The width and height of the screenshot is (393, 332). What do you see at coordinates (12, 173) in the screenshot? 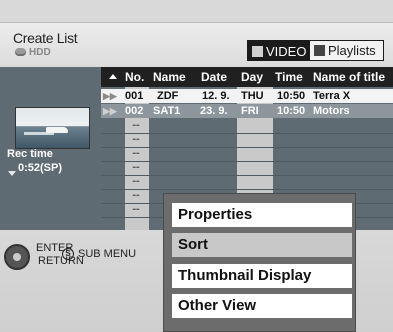
I see `scroll-down-icon` at bounding box center [12, 173].